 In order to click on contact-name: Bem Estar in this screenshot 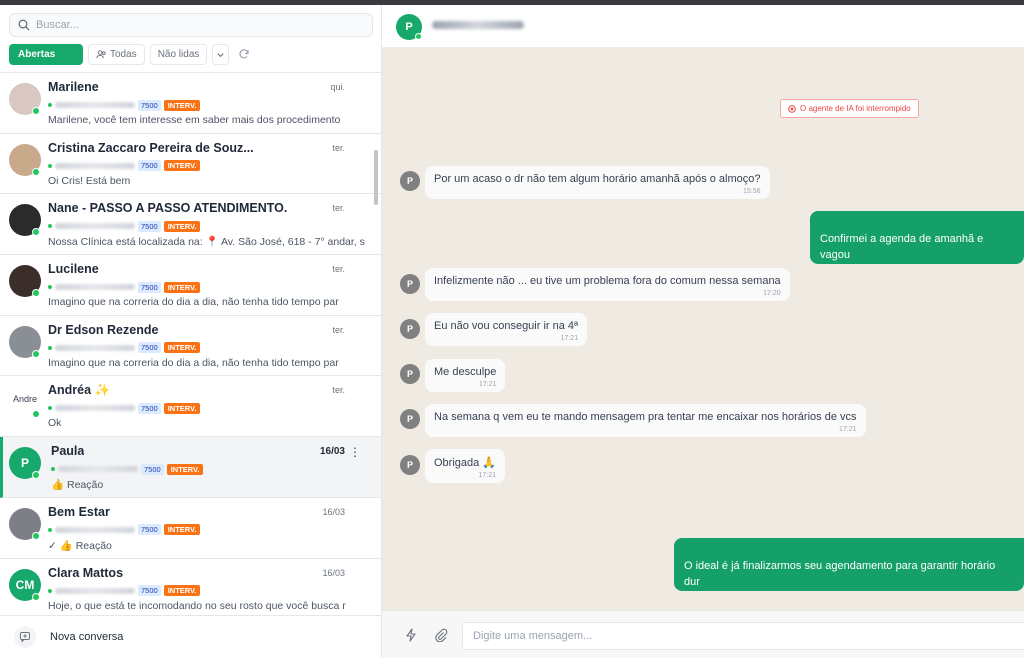, I will do `click(79, 511)`.